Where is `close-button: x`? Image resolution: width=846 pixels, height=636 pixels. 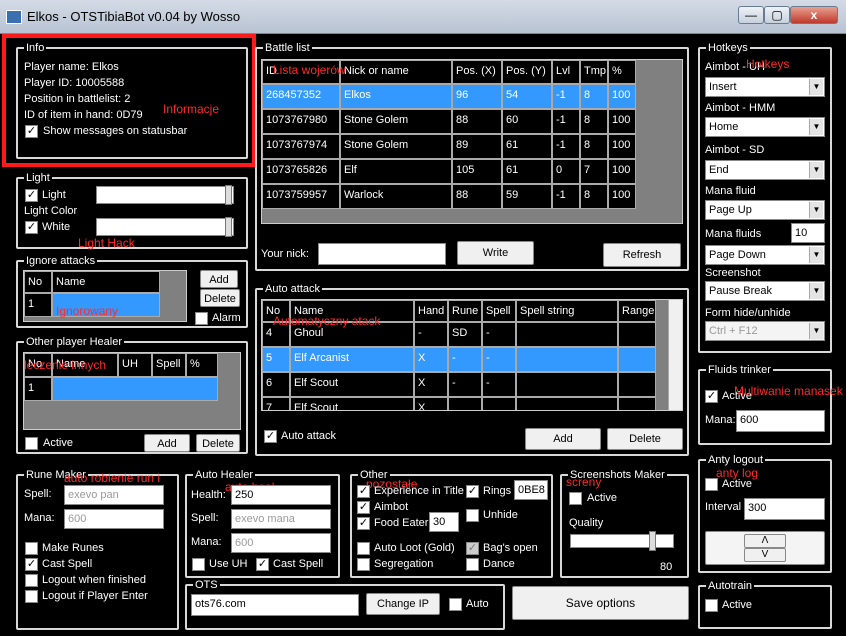
close-button: x is located at coordinates (814, 15).